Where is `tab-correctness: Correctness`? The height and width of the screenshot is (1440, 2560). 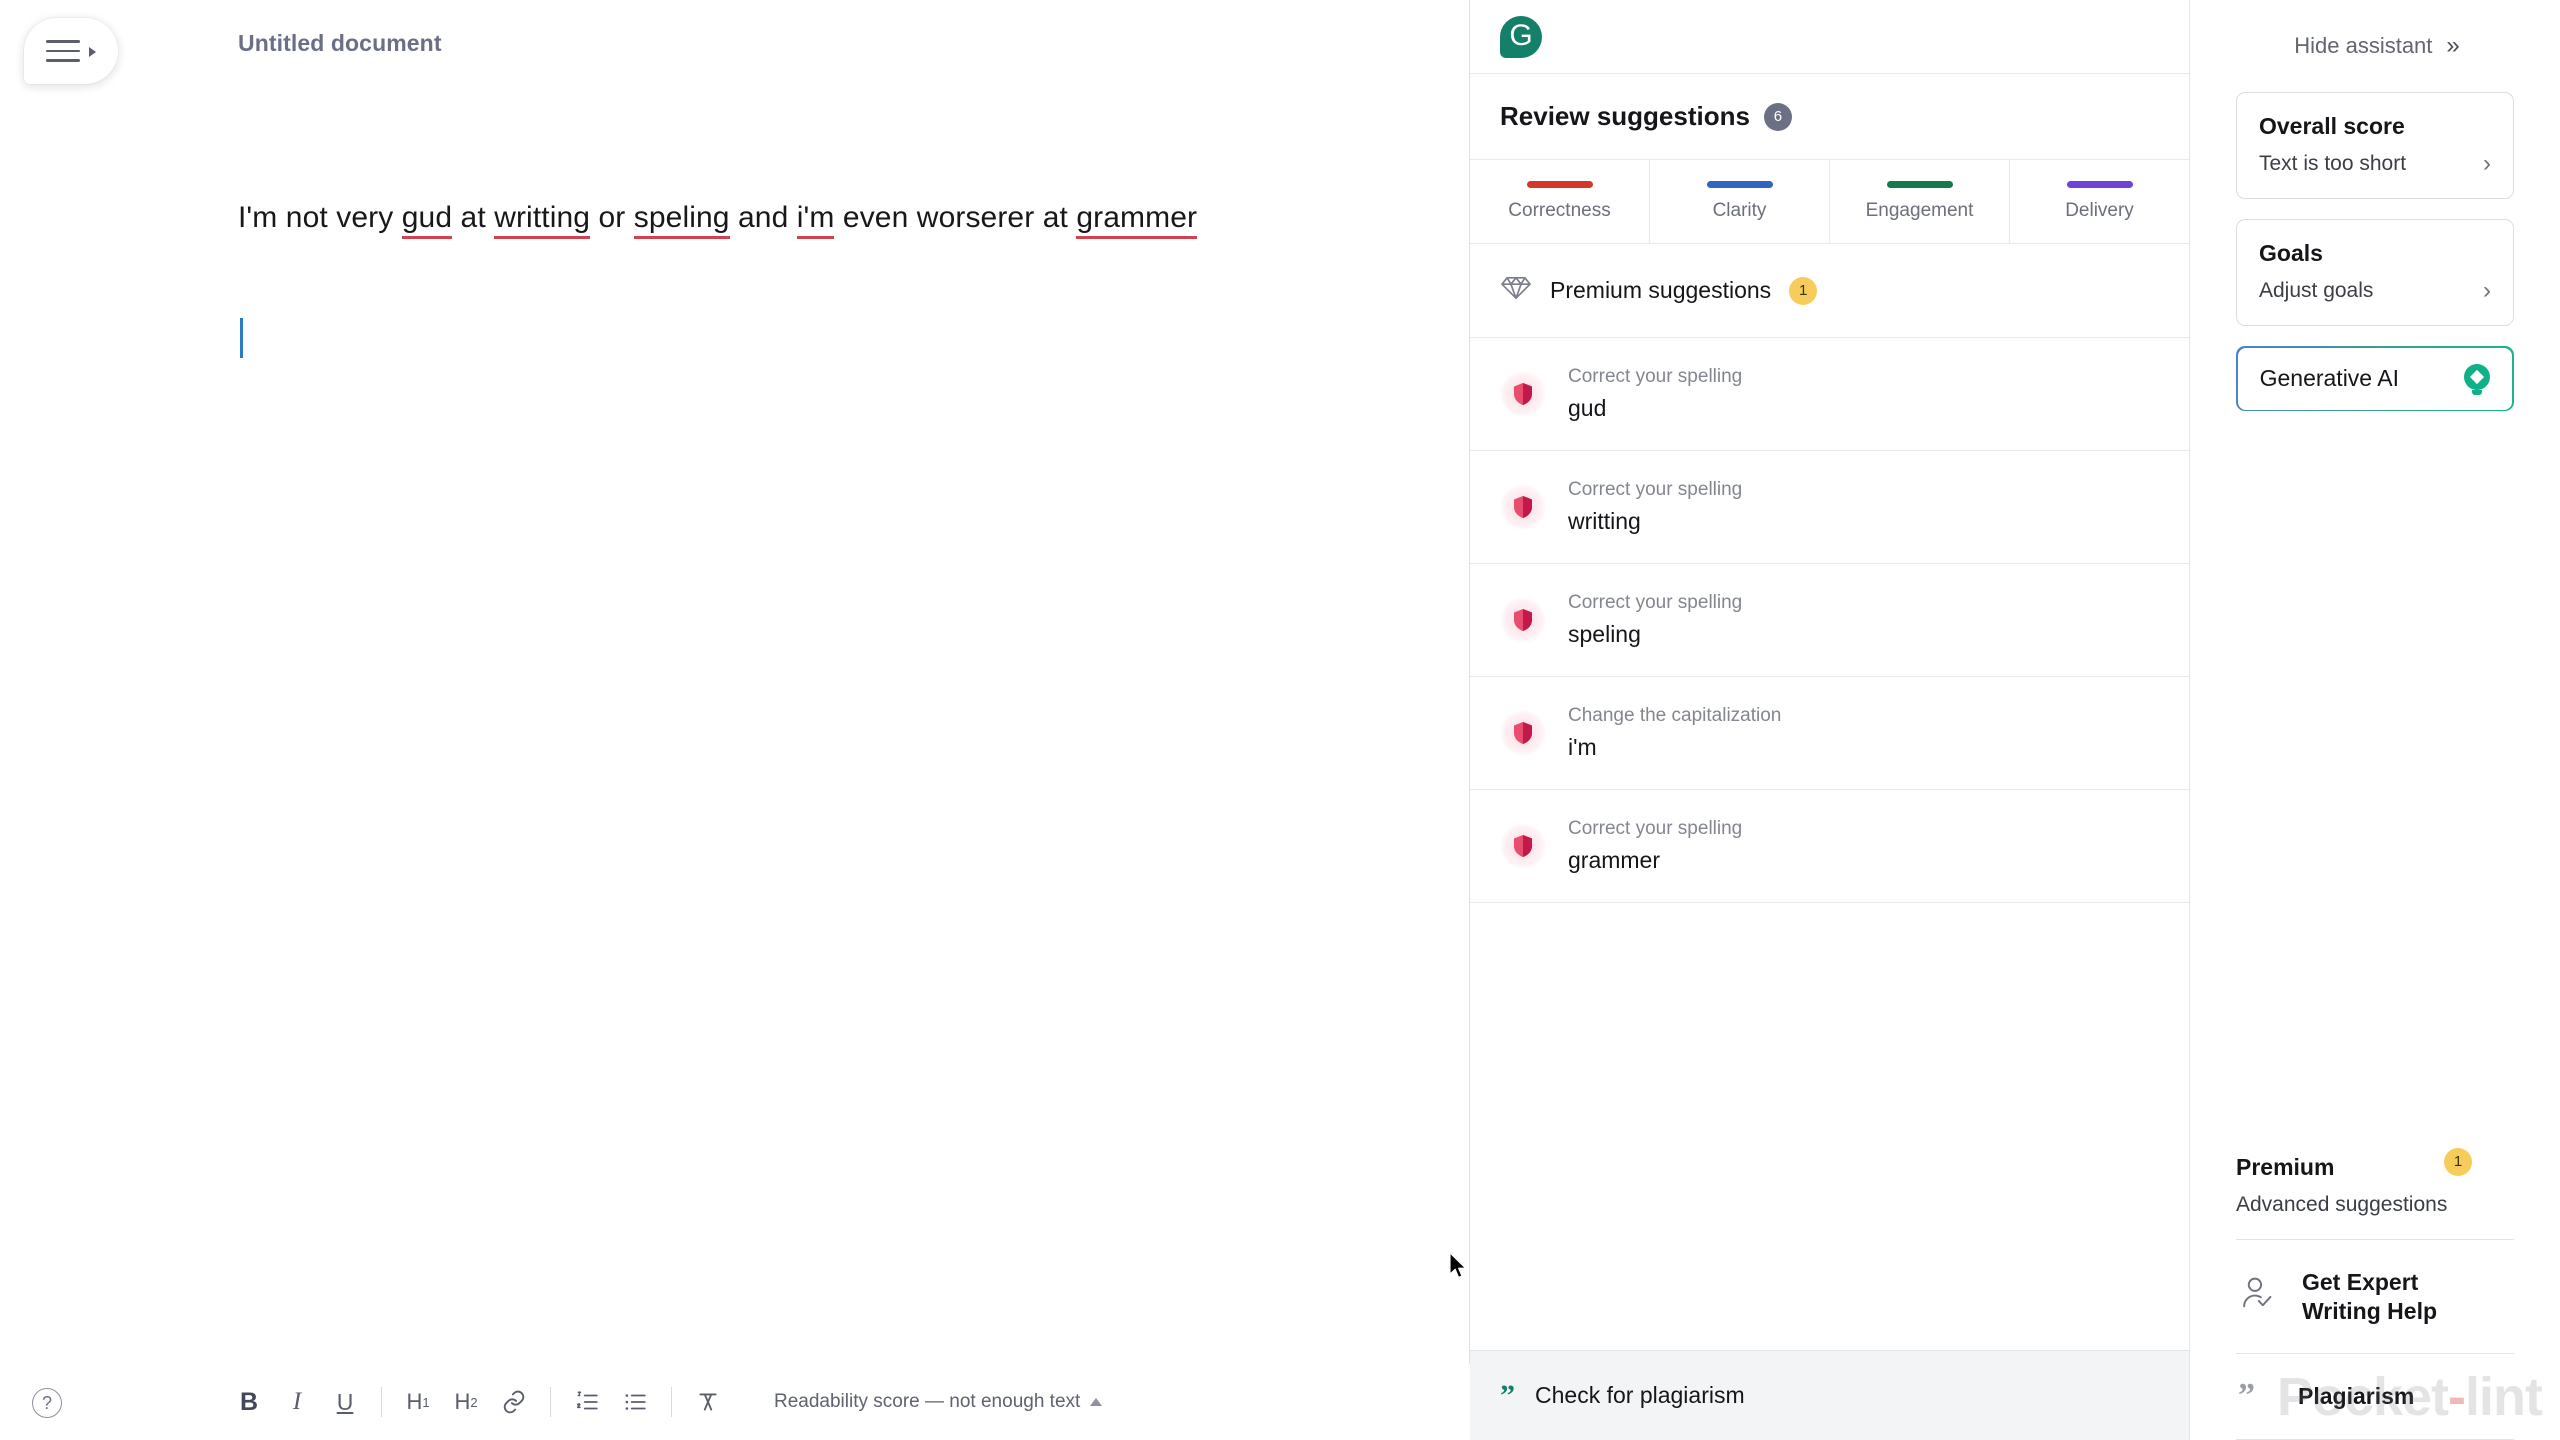 tab-correctness: Correctness is located at coordinates (1560, 201).